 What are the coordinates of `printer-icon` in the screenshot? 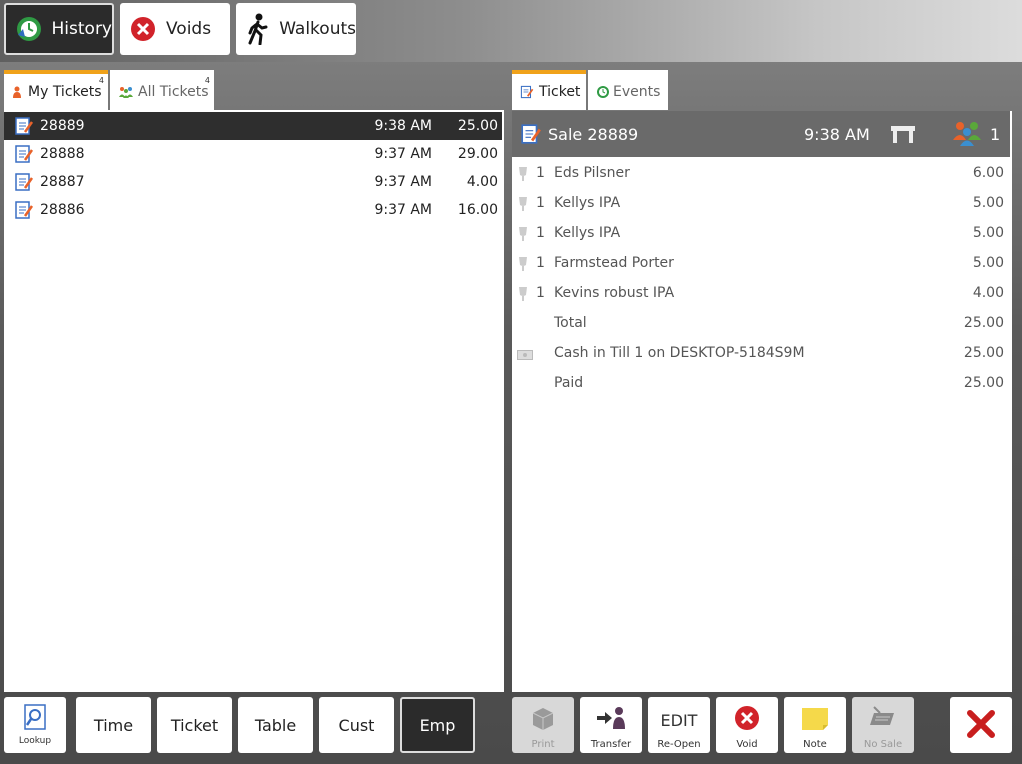 It's located at (543, 718).